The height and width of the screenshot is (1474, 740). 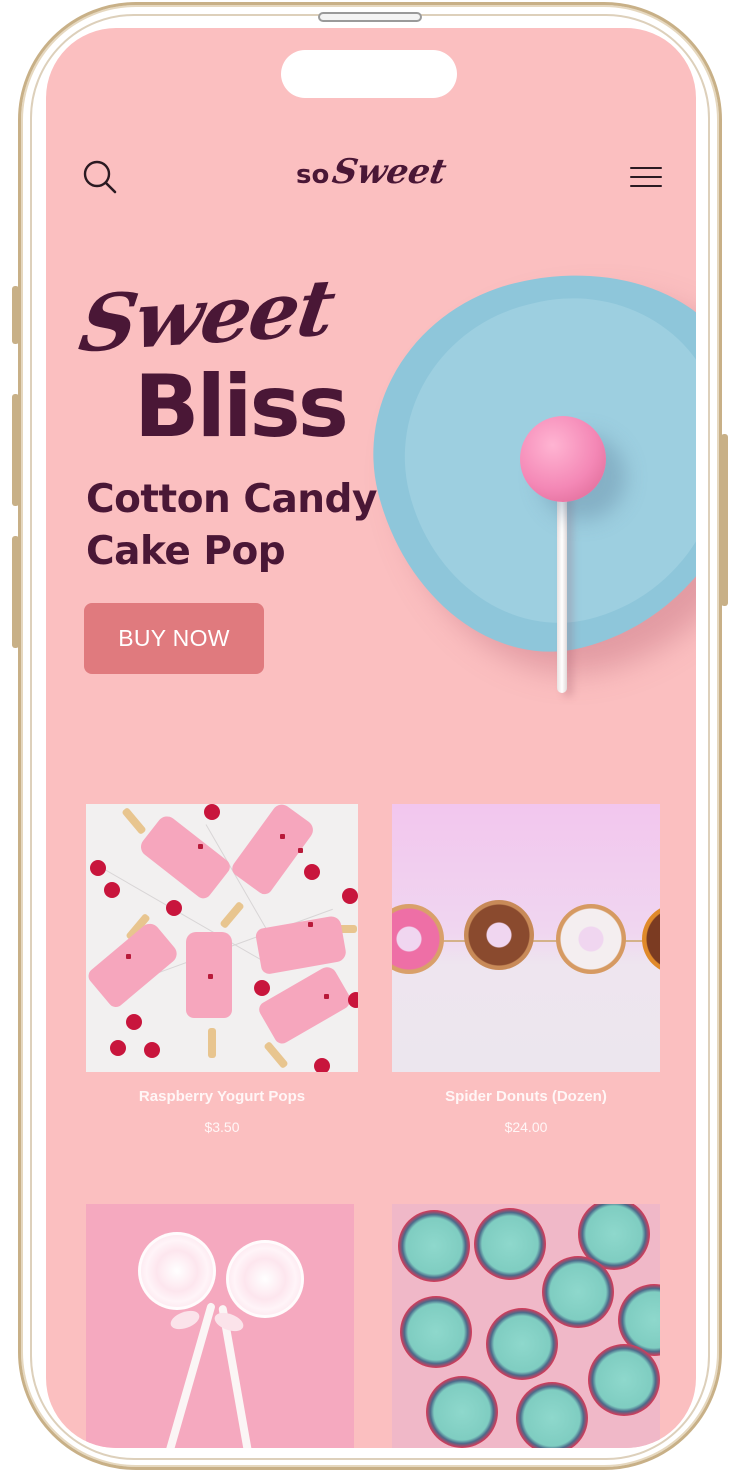 I want to click on product-name: Raspberry Yogurt Pops, so click(x=222, y=1096).